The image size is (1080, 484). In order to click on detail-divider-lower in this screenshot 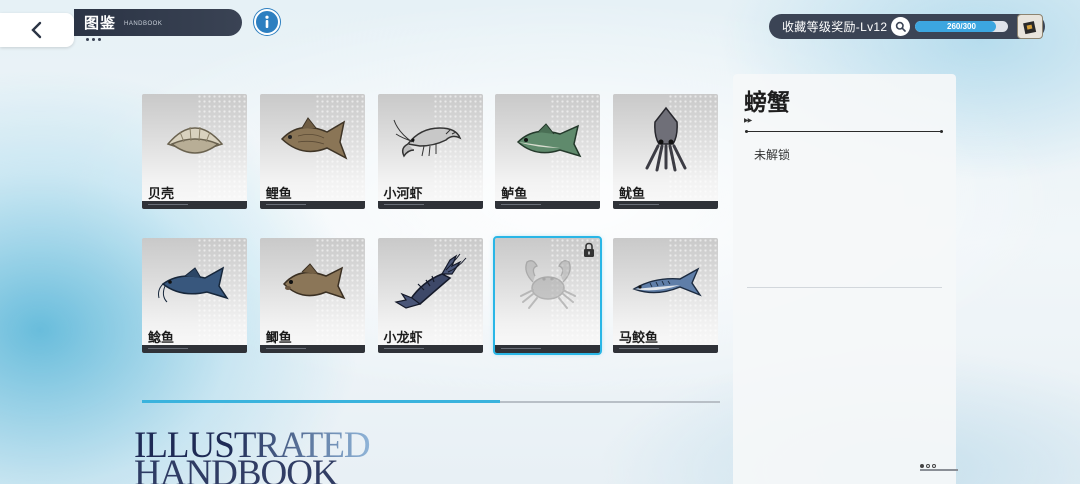, I will do `click(844, 287)`.